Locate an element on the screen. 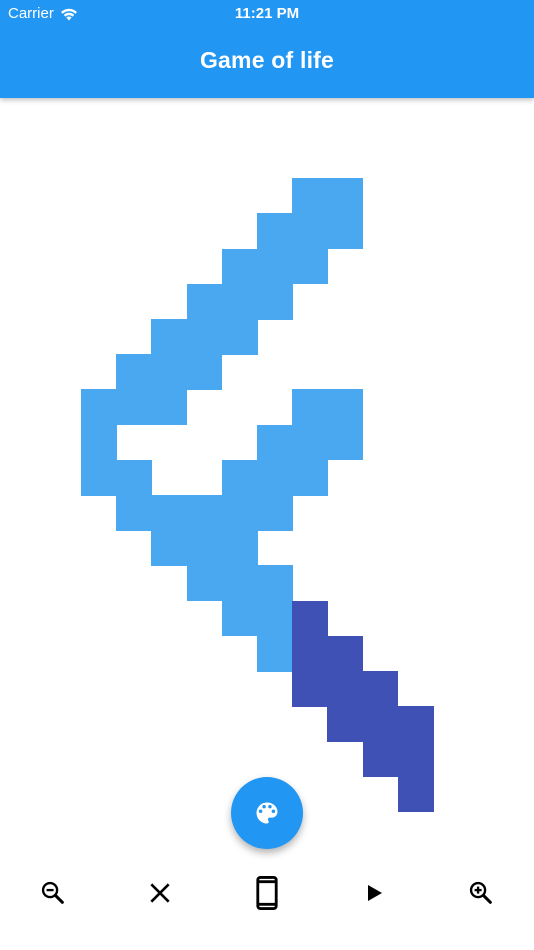 This screenshot has width=534, height=950. play-button is located at coordinates (374, 893).